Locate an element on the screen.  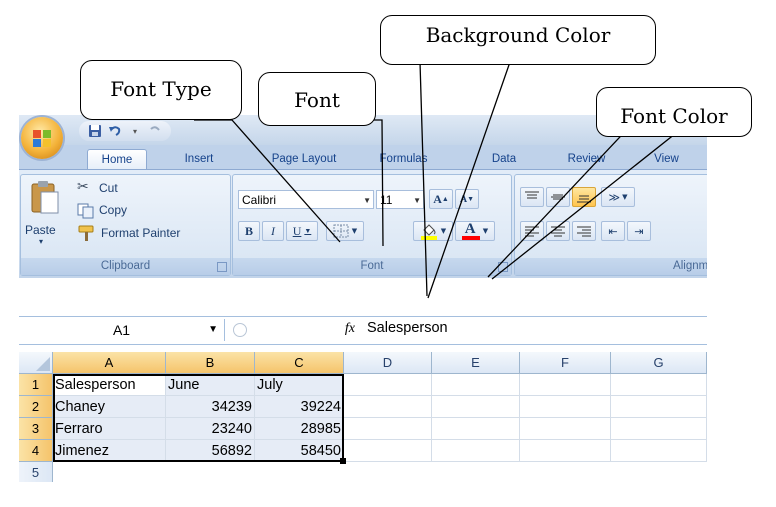
cell-a1: Salesperson is located at coordinates (109, 385).